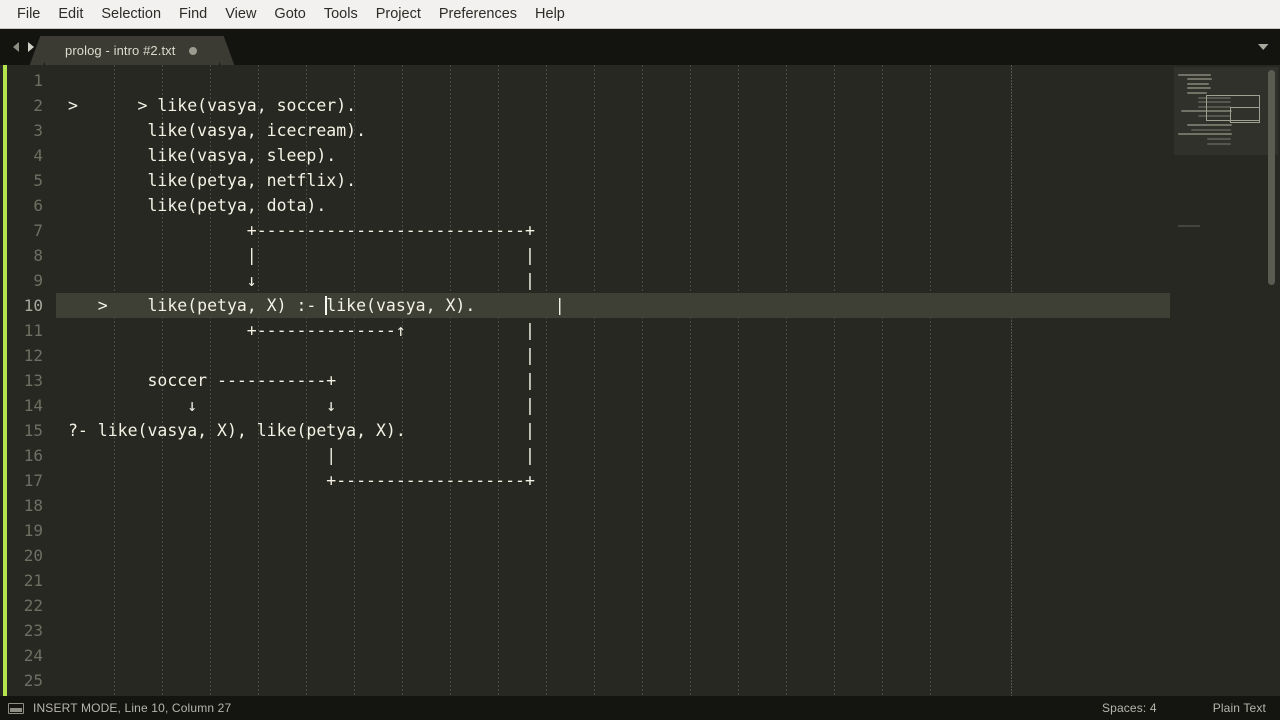 The width and height of the screenshot is (1280, 720). I want to click on line-number: 2, so click(38, 105).